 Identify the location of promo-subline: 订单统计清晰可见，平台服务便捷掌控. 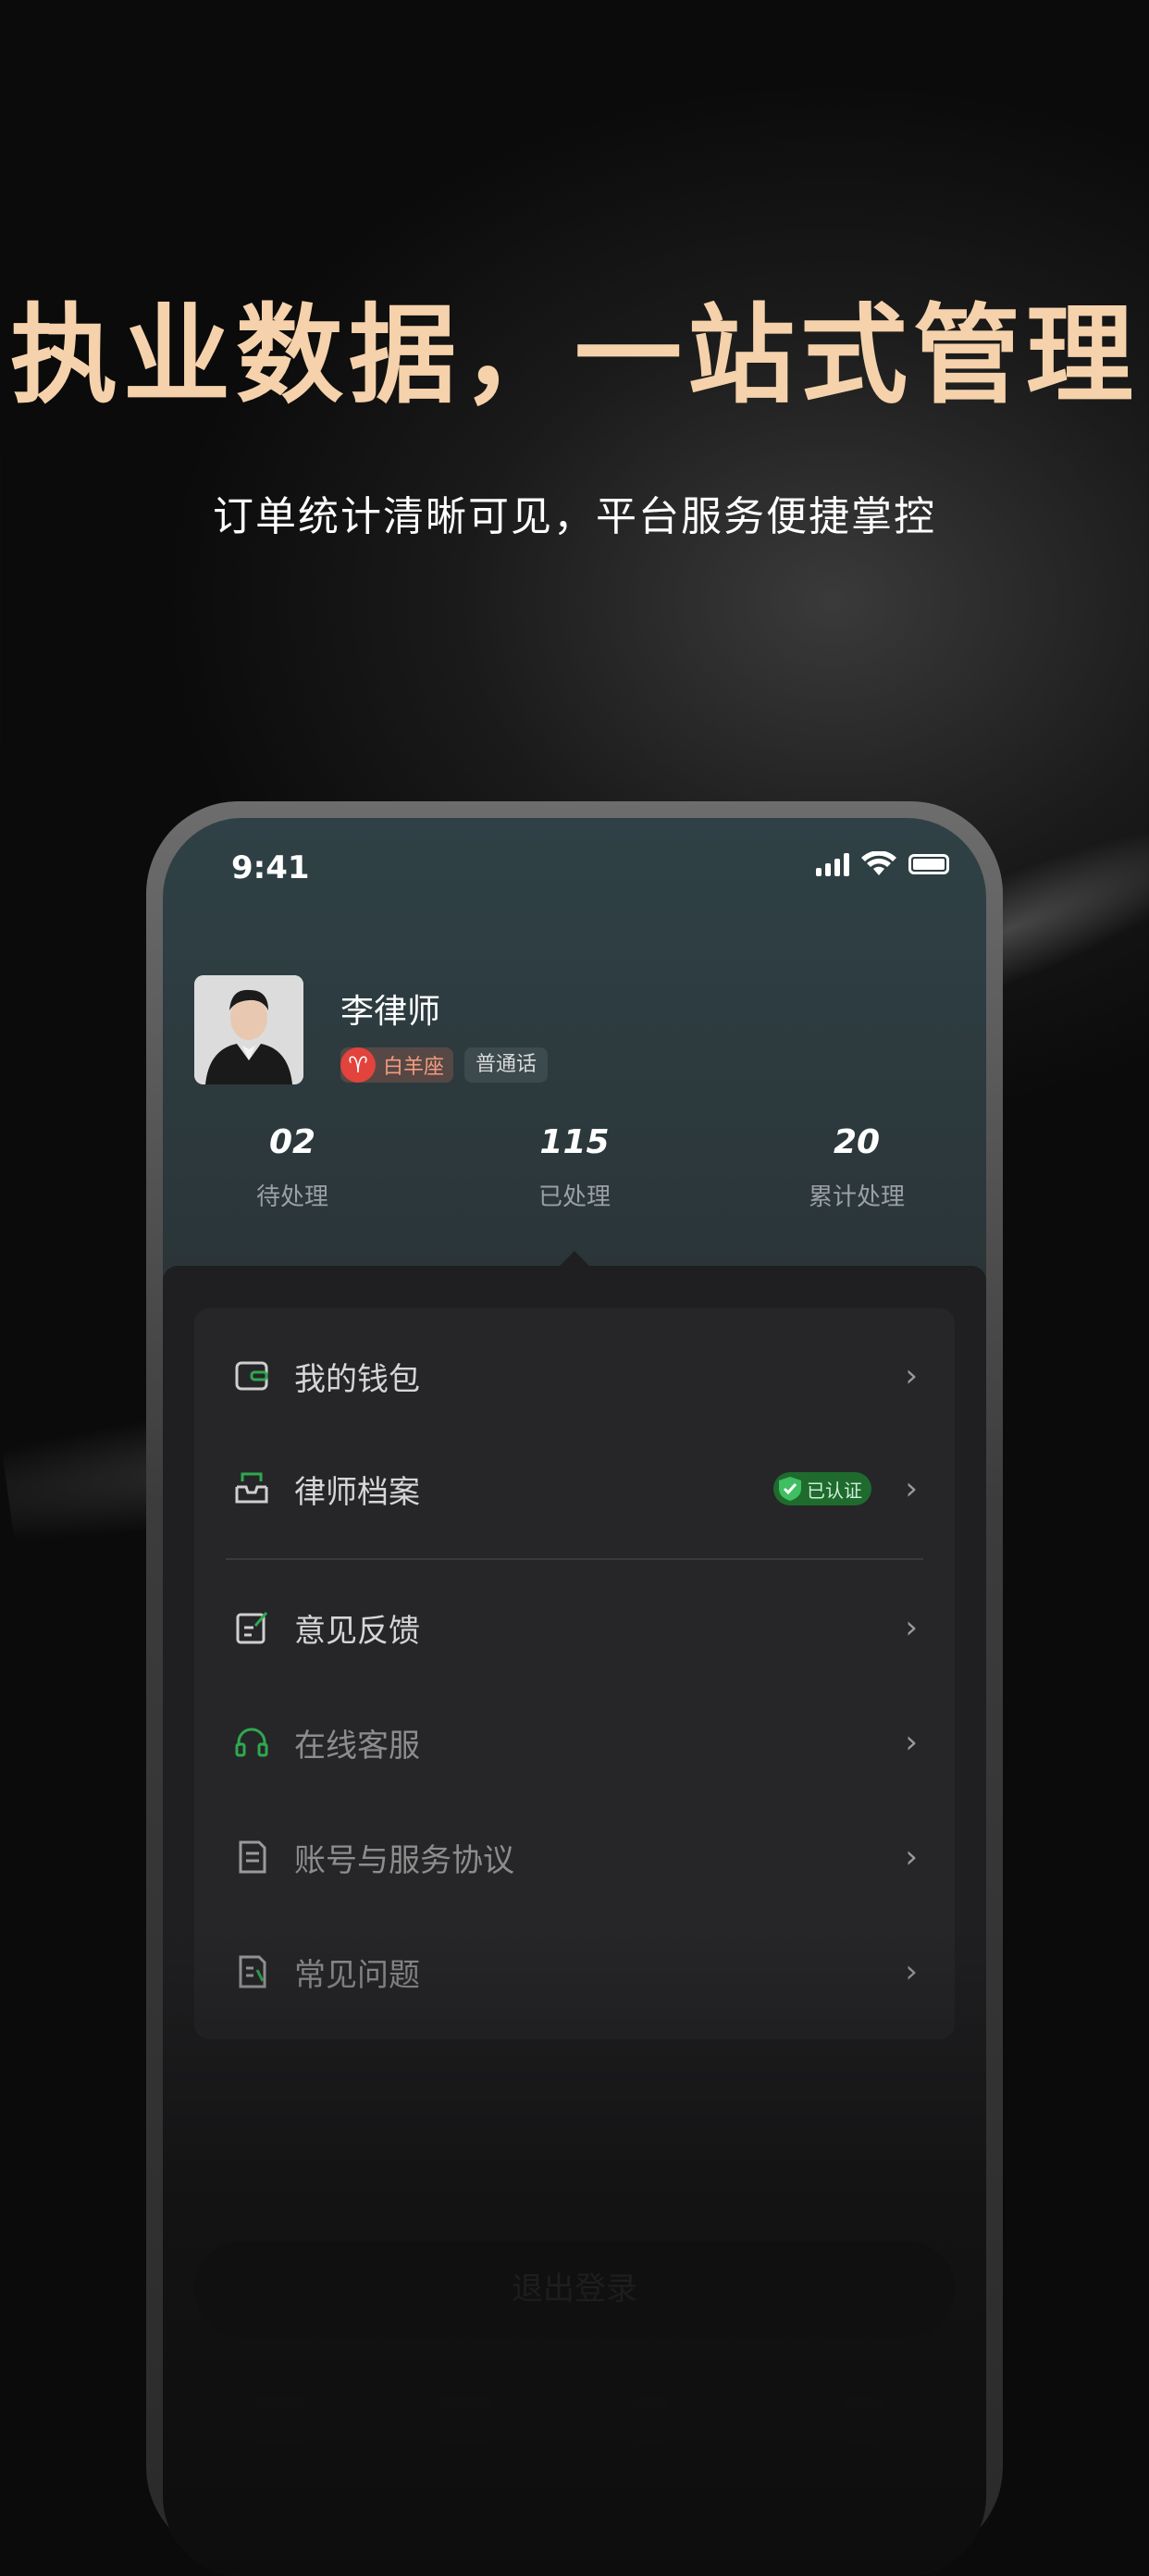
(574, 516).